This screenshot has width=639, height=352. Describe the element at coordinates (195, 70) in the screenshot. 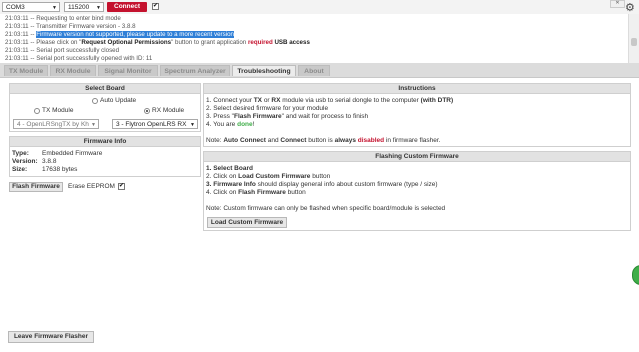

I see `tab-spectrum-analyzer: Spectrum Analyzer` at that location.